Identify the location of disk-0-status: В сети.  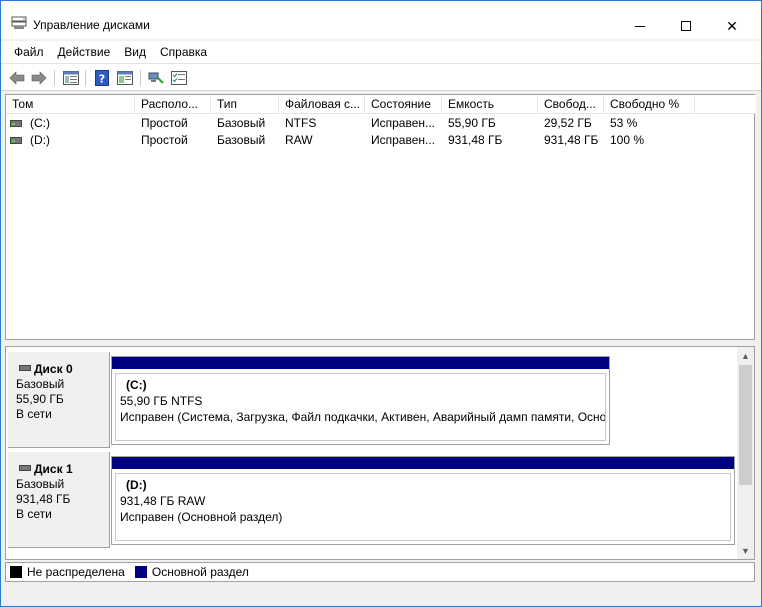
(34, 414).